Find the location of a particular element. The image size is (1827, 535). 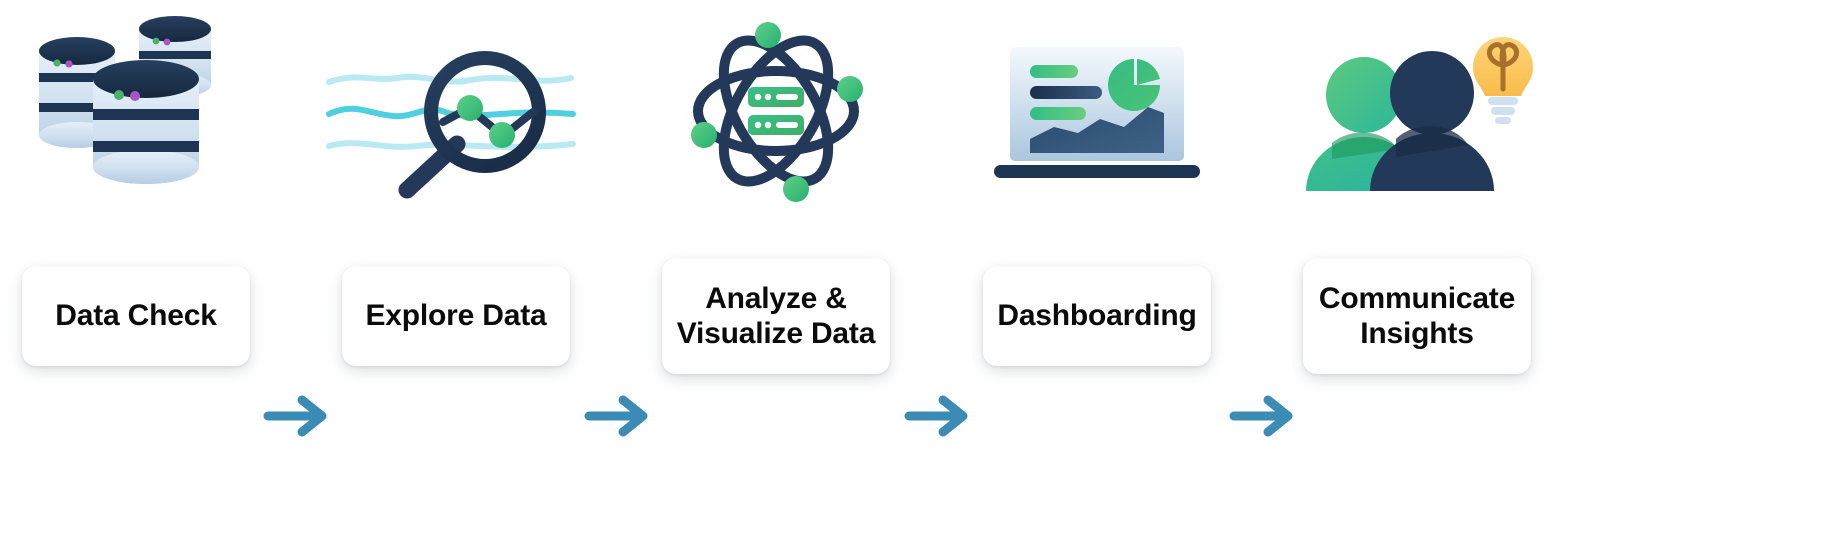

step-label-text: Analyze & Visualize Data is located at coordinates (776, 315).